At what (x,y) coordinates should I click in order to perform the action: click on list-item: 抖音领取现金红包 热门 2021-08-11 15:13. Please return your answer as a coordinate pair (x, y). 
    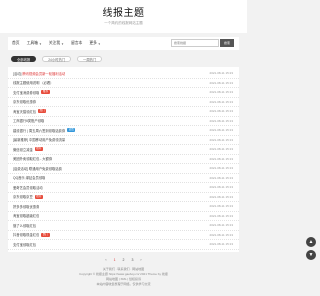
    Looking at the image, I should click on (123, 235).